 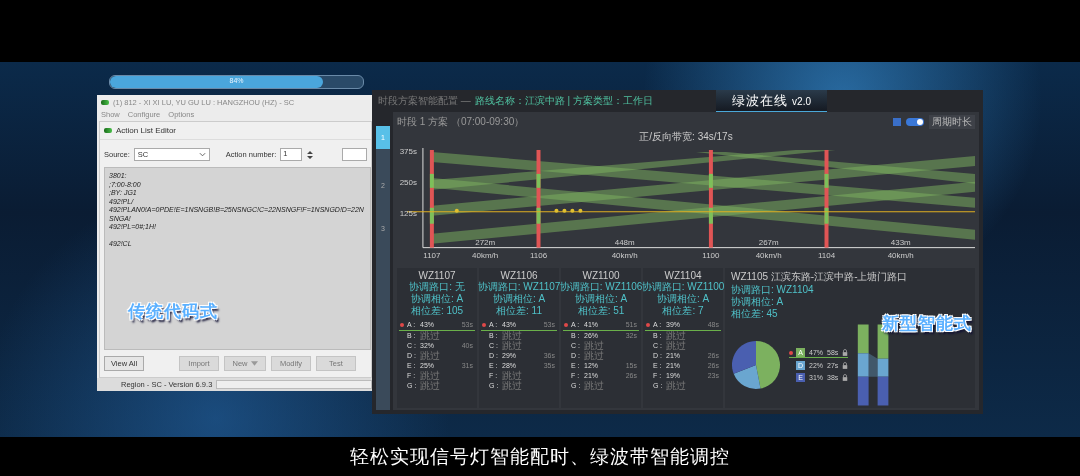 What do you see at coordinates (519, 310) in the screenshot?
I see `card-info: 相位差: 11` at bounding box center [519, 310].